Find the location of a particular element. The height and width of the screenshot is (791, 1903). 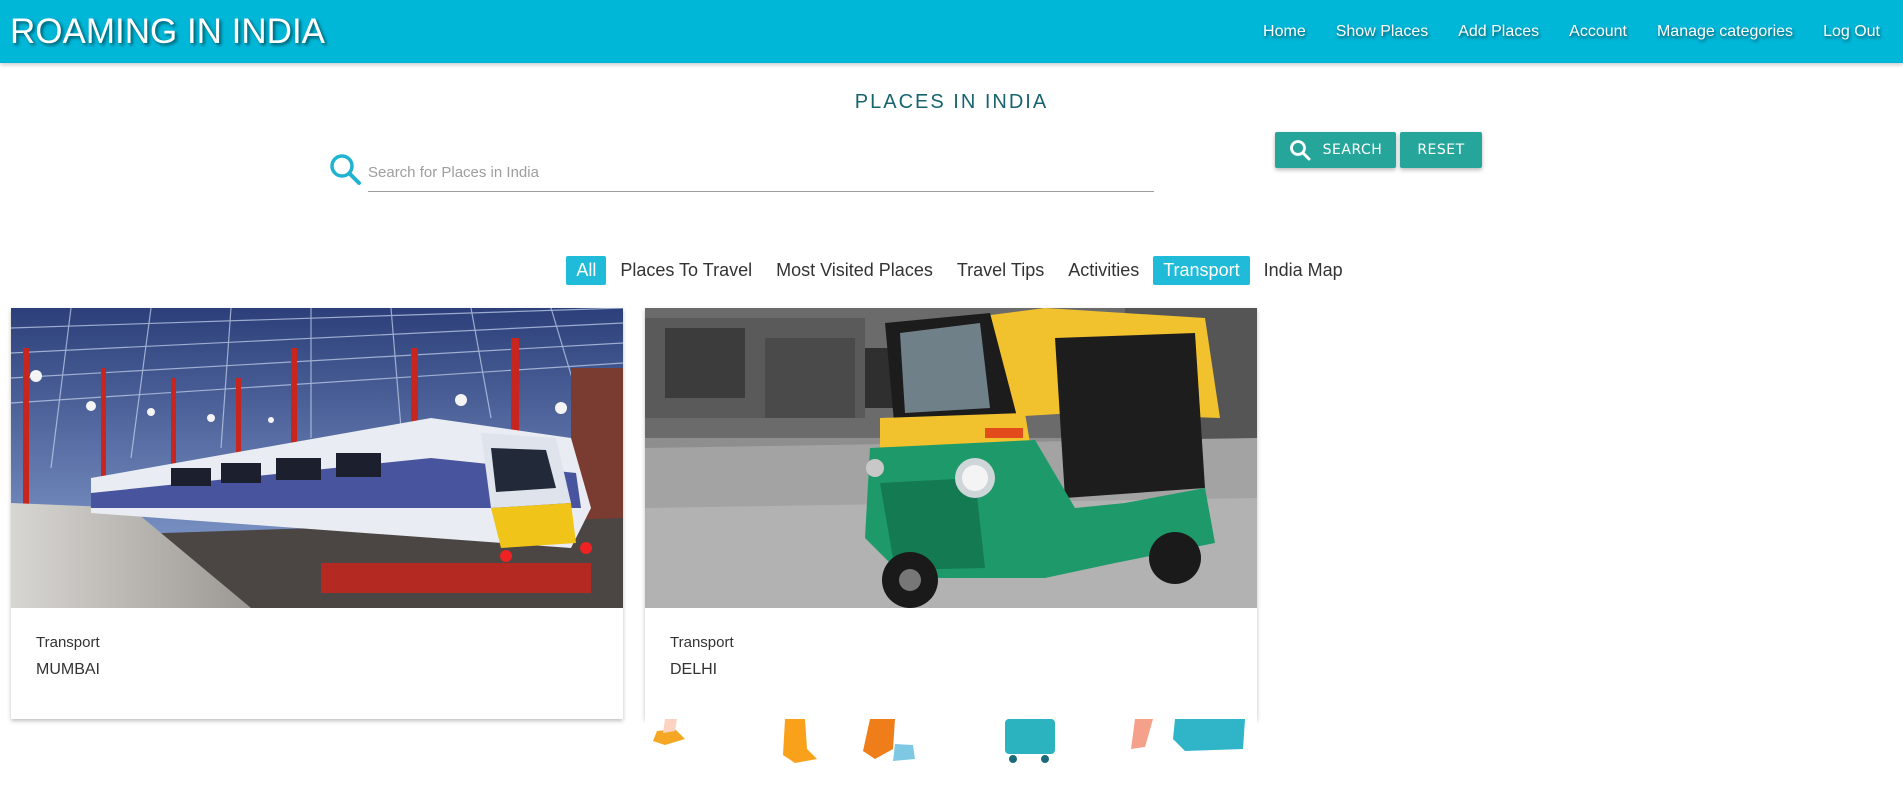

nav-log-out: Log Out is located at coordinates (1851, 32).